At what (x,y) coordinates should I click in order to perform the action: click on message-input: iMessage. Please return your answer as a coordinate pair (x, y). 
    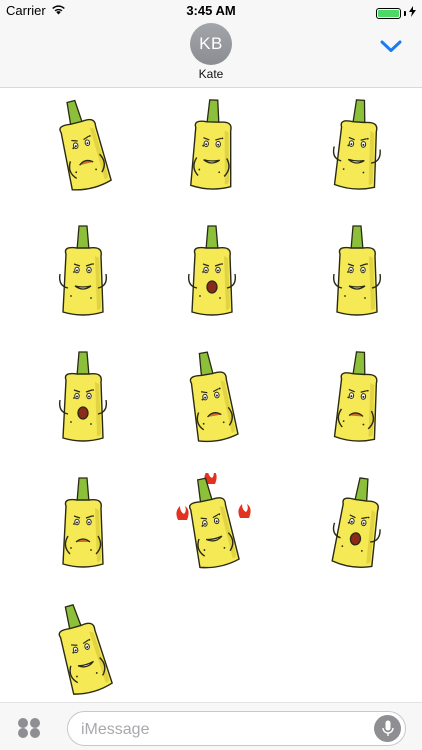
    Looking at the image, I should click on (236, 728).